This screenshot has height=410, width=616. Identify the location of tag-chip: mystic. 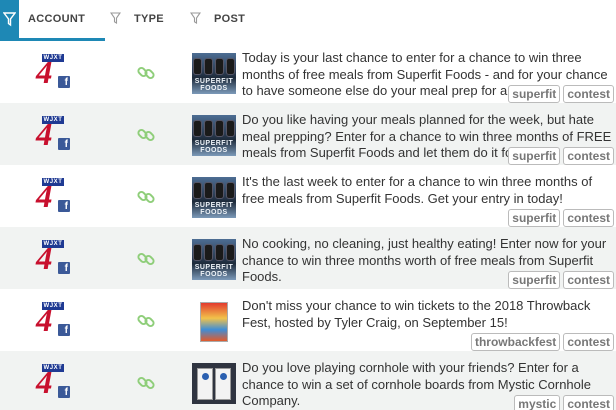
(537, 402).